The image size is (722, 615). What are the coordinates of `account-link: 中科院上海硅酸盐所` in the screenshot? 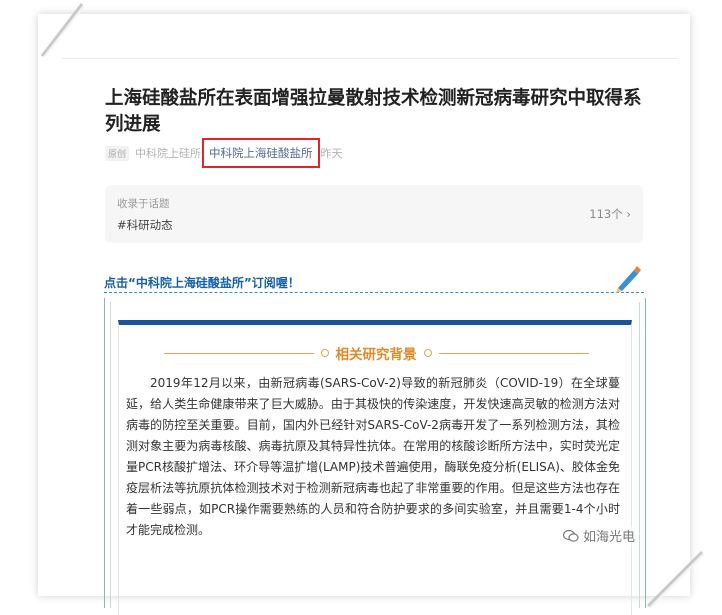 It's located at (261, 153).